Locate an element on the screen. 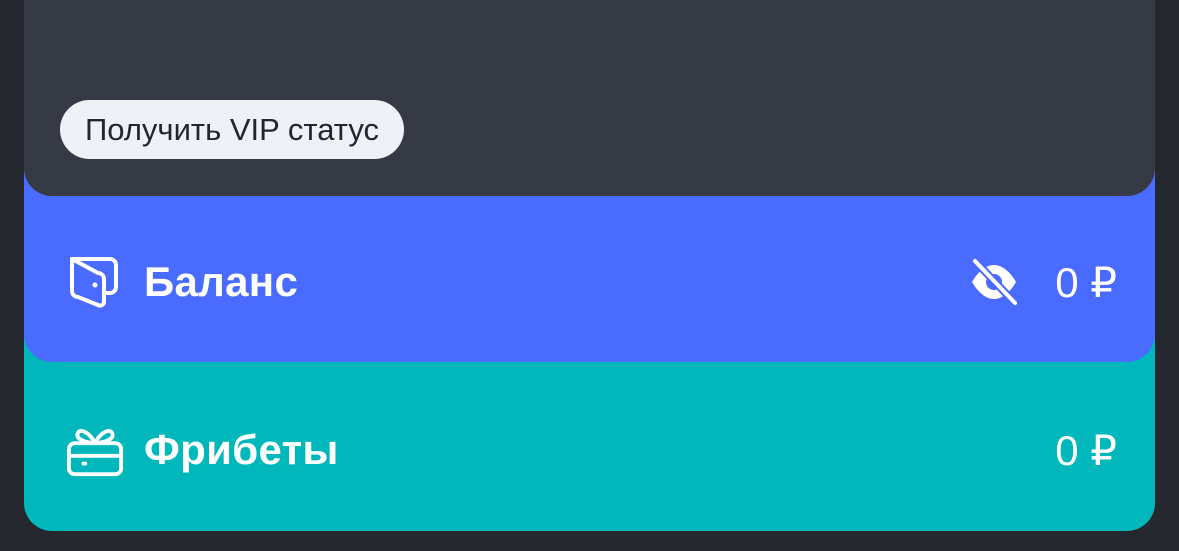 This screenshot has height=551, width=1179. balance-label: Баланс is located at coordinates (221, 281).